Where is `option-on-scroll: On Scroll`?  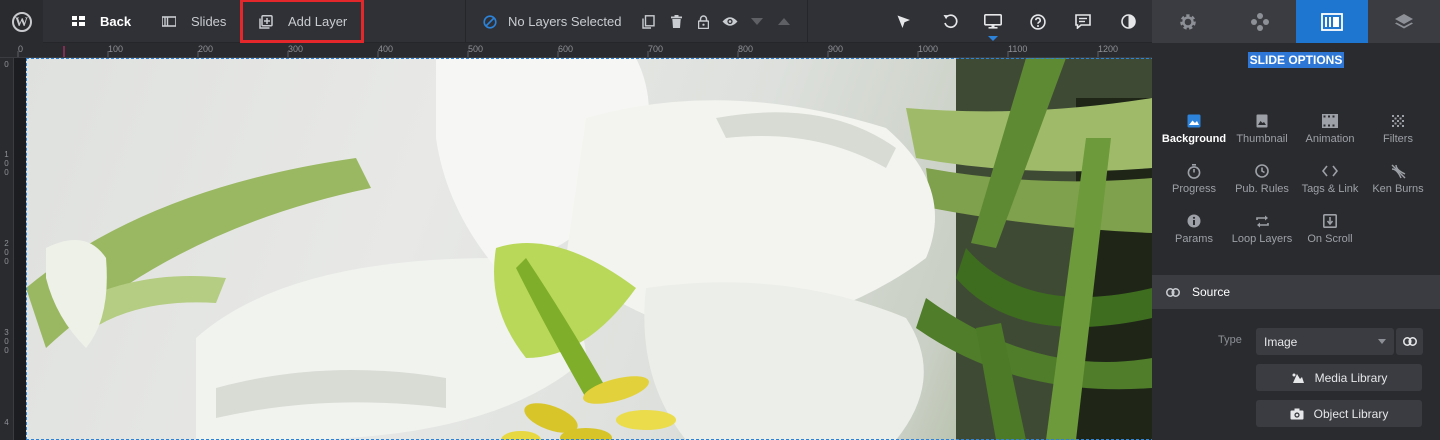 option-on-scroll: On Scroll is located at coordinates (1330, 233).